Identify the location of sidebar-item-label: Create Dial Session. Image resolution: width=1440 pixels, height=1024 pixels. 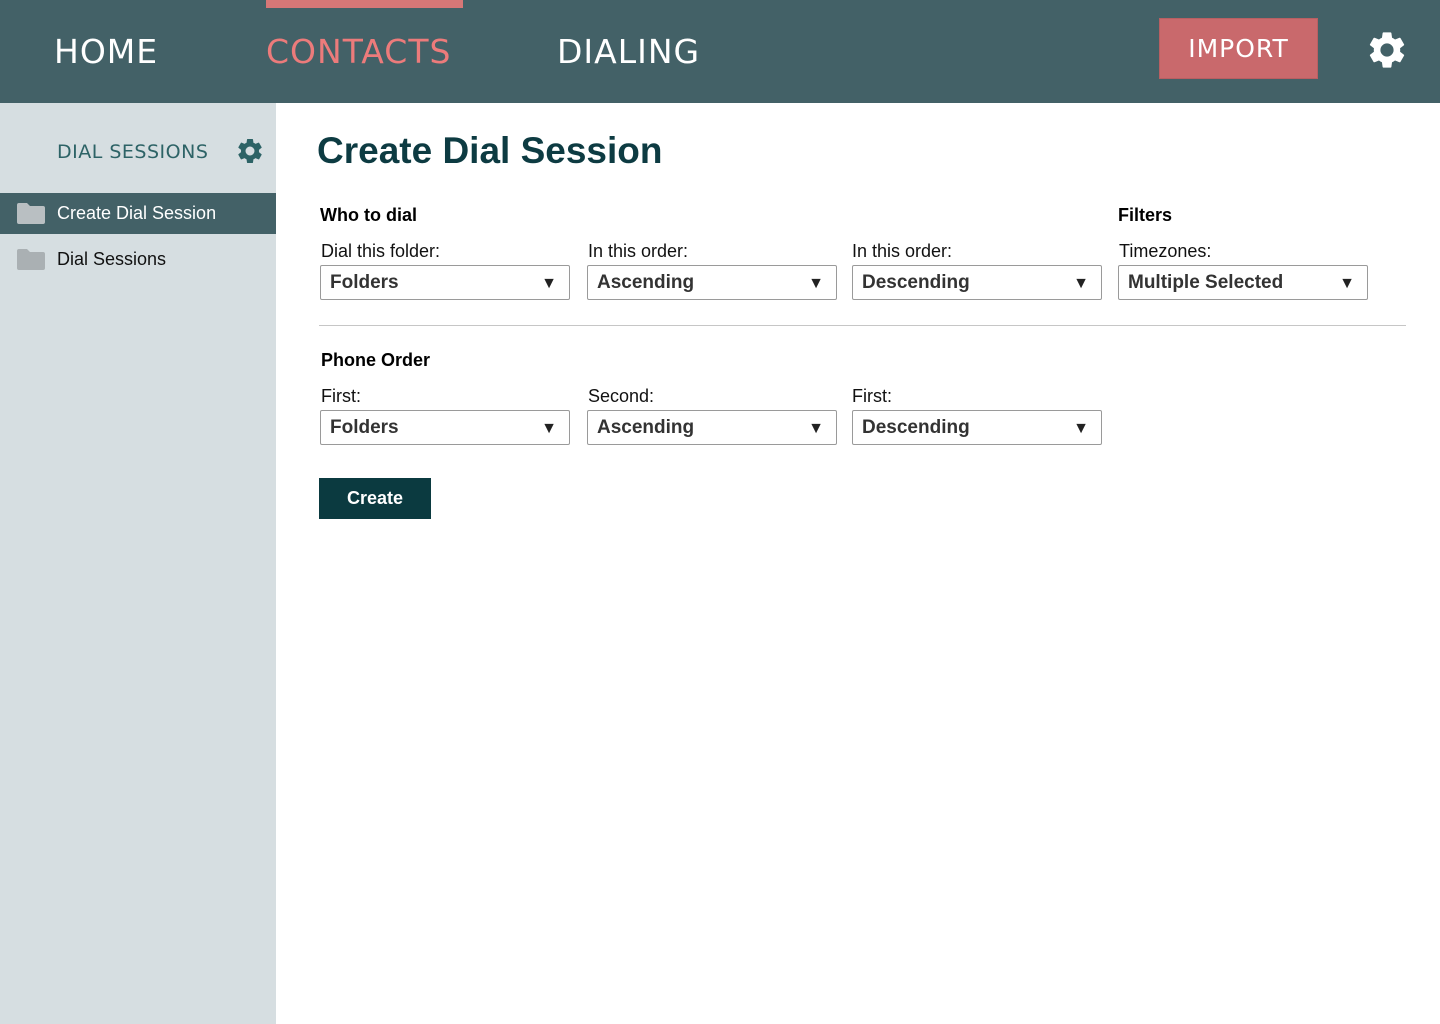
(137, 213).